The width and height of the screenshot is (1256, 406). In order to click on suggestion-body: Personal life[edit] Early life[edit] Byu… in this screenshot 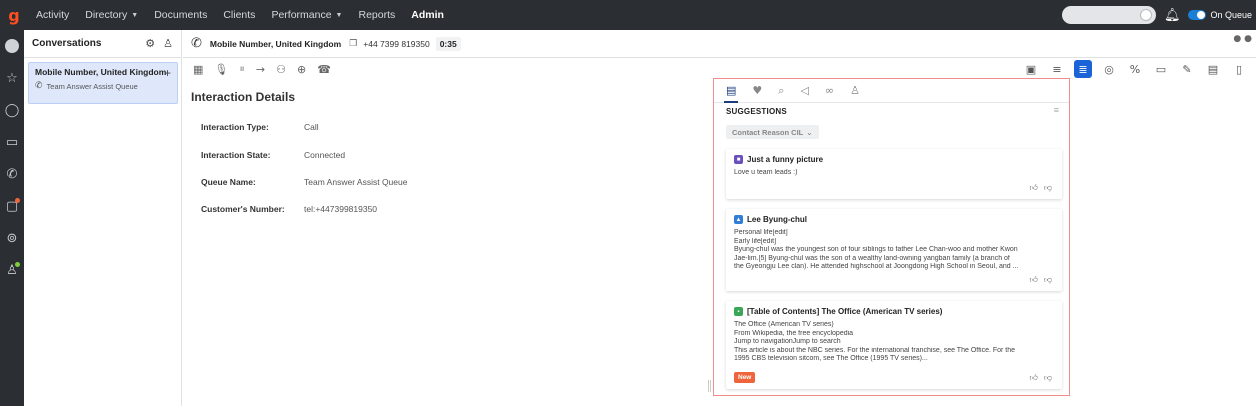, I will do `click(876, 249)`.